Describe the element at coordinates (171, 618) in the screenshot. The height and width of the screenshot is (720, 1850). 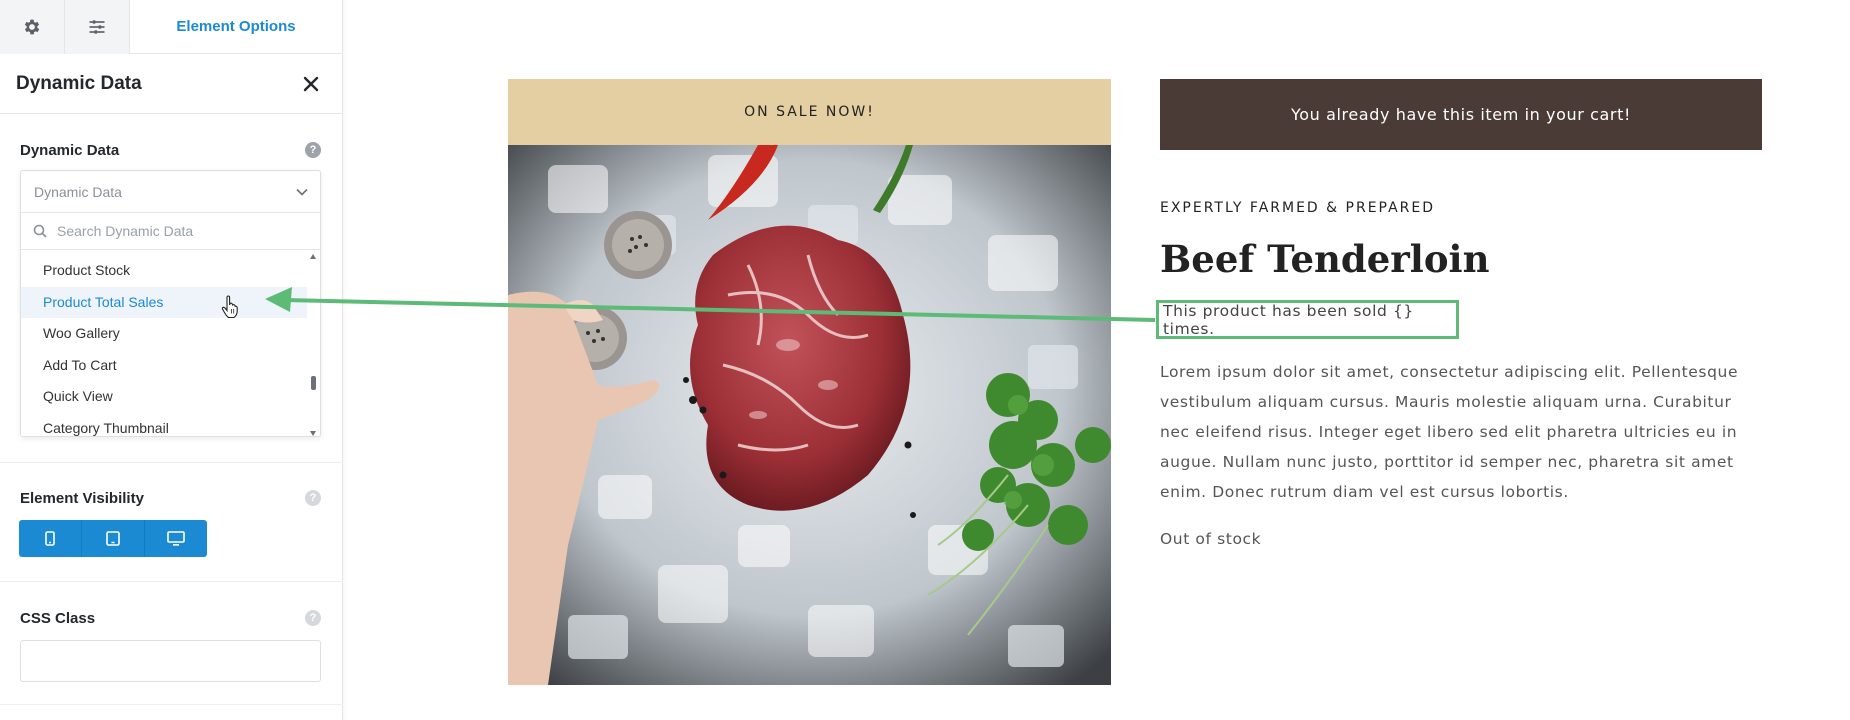
I see `css-class-field-header: CSS Class ?` at that location.